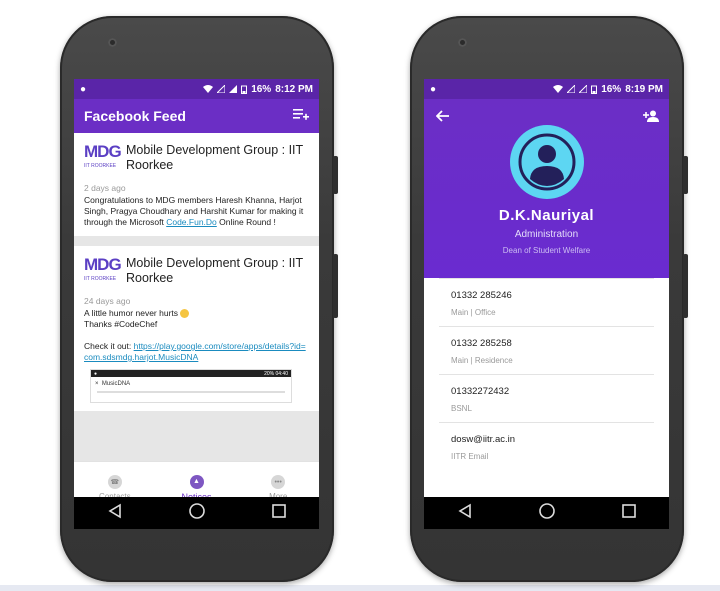 The image size is (720, 591). What do you see at coordinates (546, 350) in the screenshot?
I see `contact-row: 01332 285258 Main | Residence` at bounding box center [546, 350].